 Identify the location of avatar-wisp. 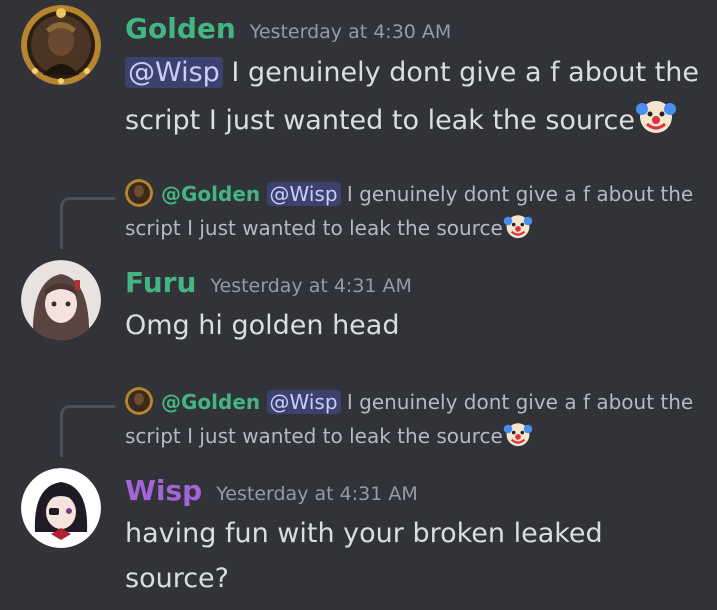
(61, 508).